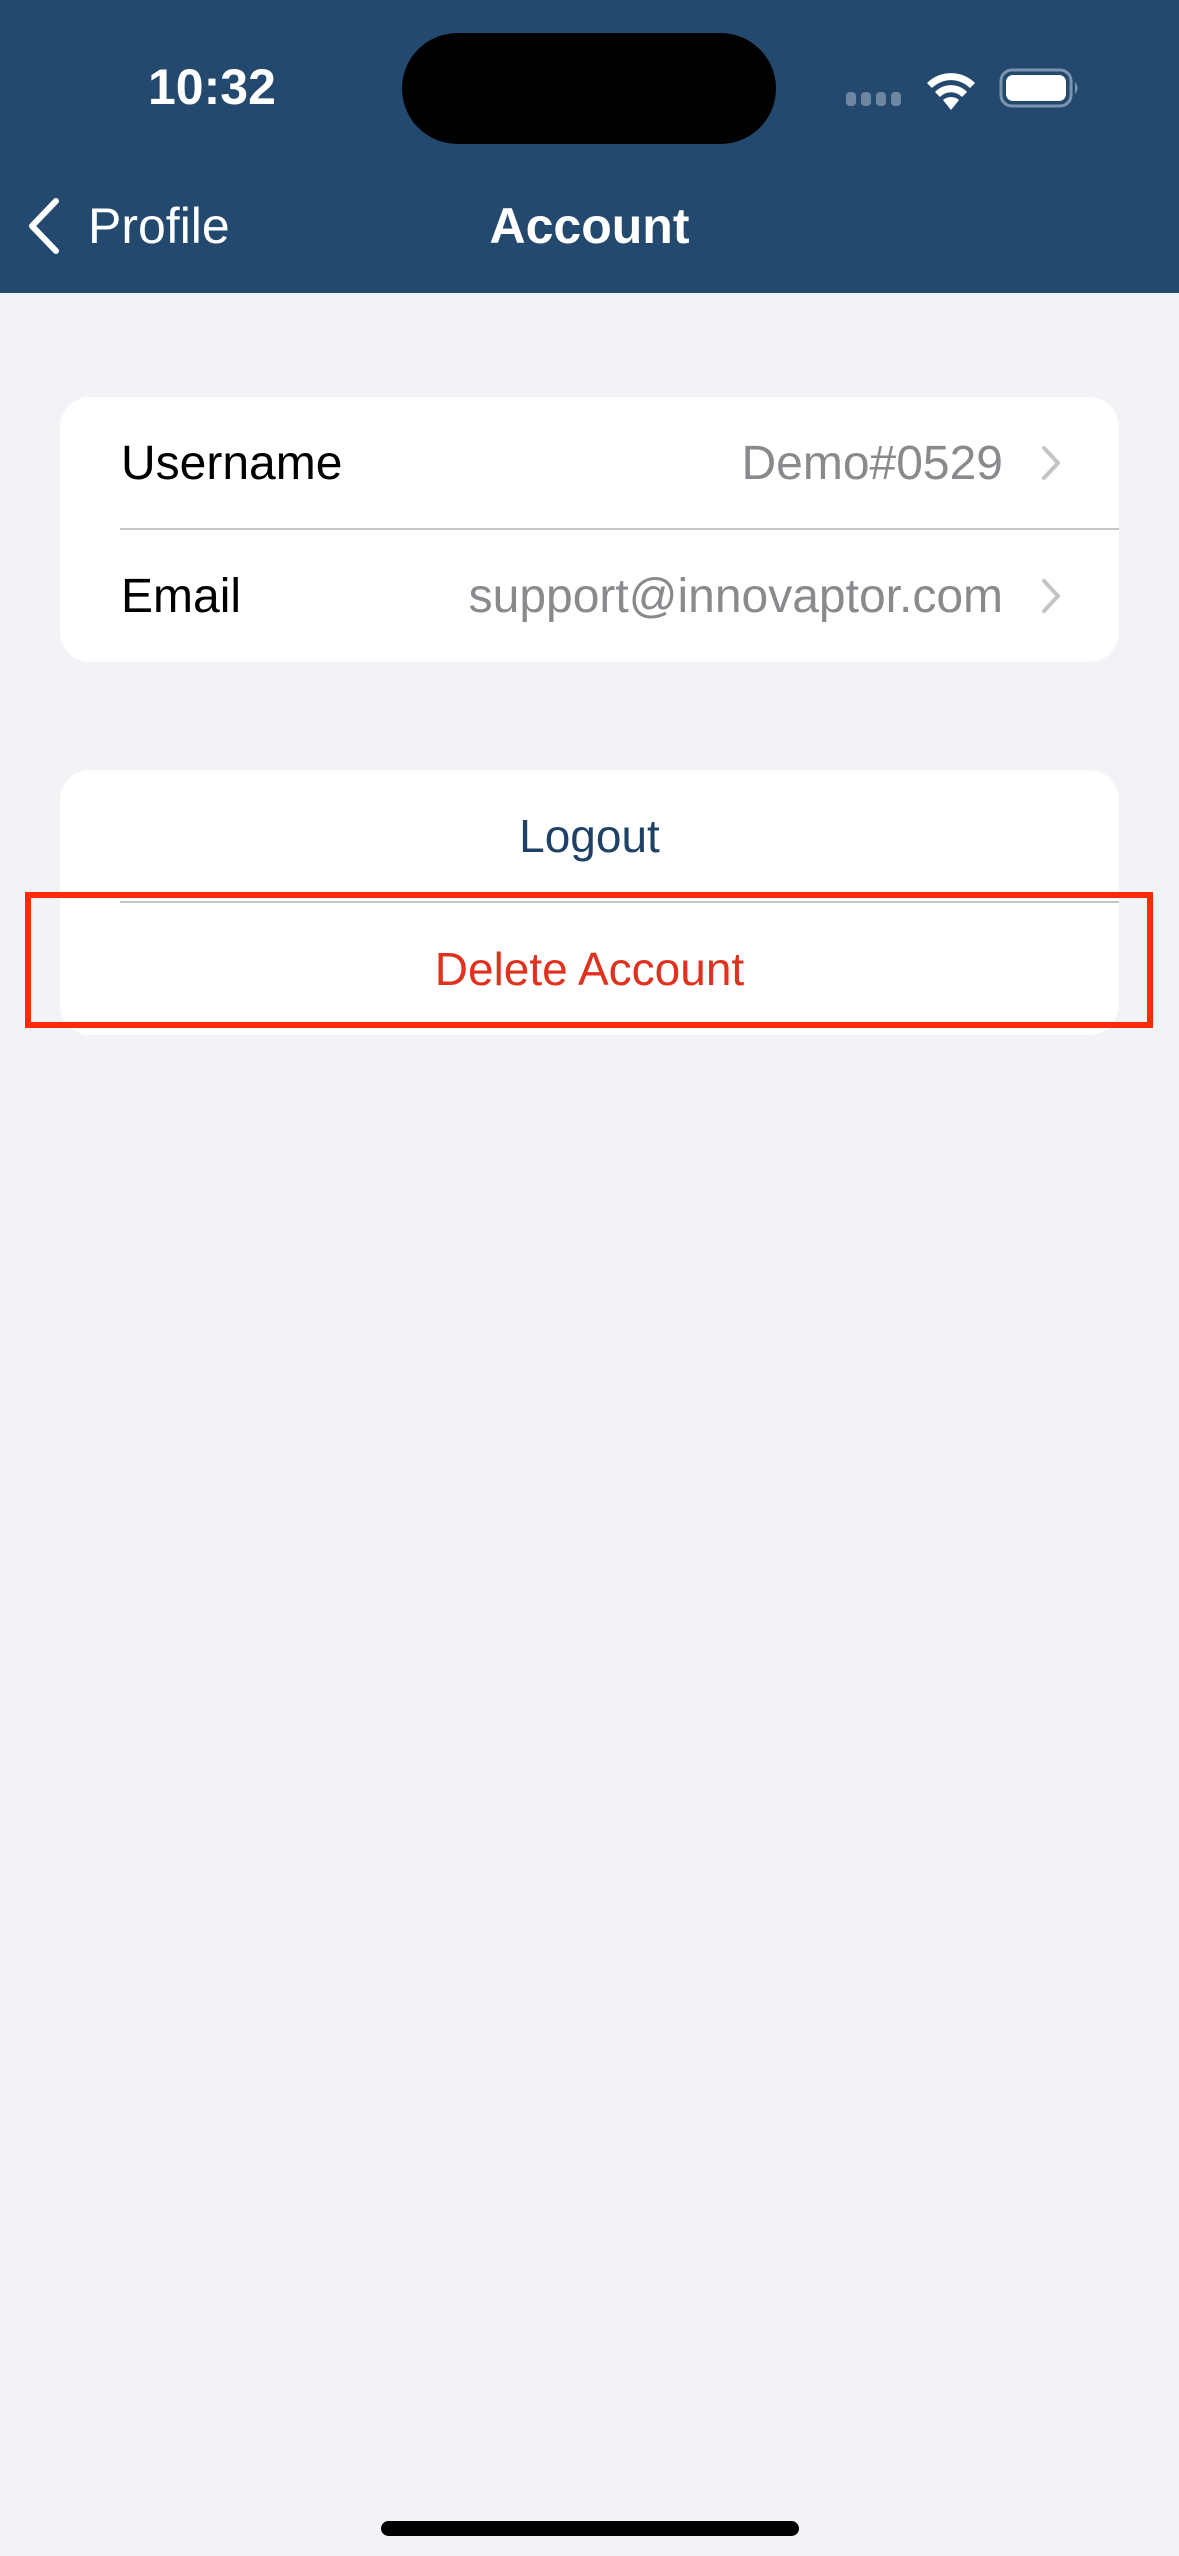 The width and height of the screenshot is (1179, 2556). What do you see at coordinates (872, 463) in the screenshot?
I see `username-value: Demo#0529` at bounding box center [872, 463].